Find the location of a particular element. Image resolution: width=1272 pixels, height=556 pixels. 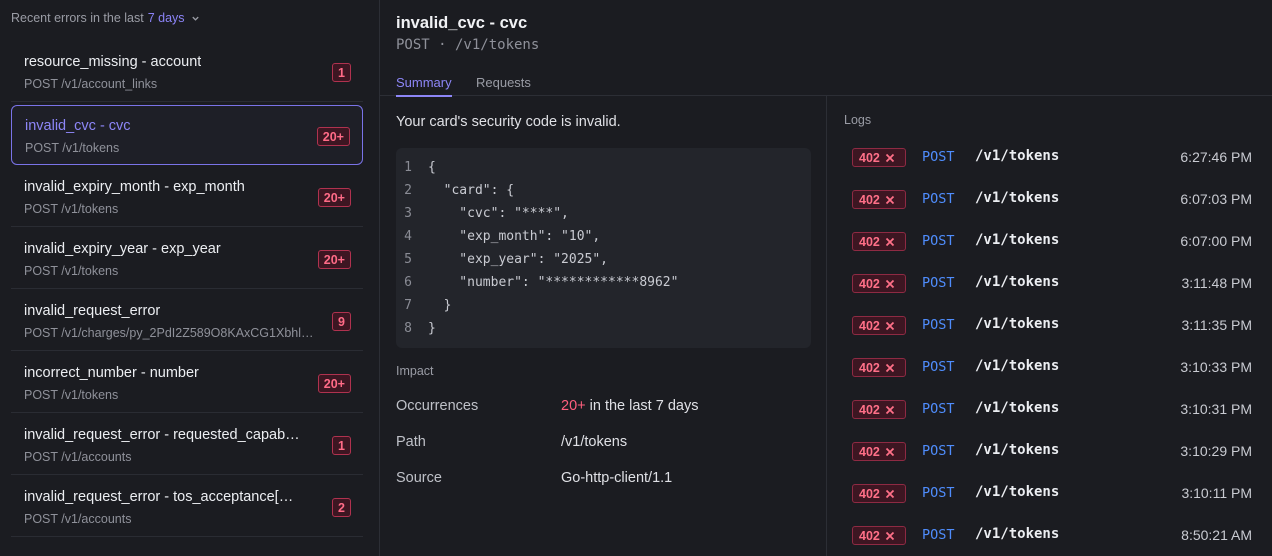

error-title: resource_missing - account is located at coordinates (113, 62).